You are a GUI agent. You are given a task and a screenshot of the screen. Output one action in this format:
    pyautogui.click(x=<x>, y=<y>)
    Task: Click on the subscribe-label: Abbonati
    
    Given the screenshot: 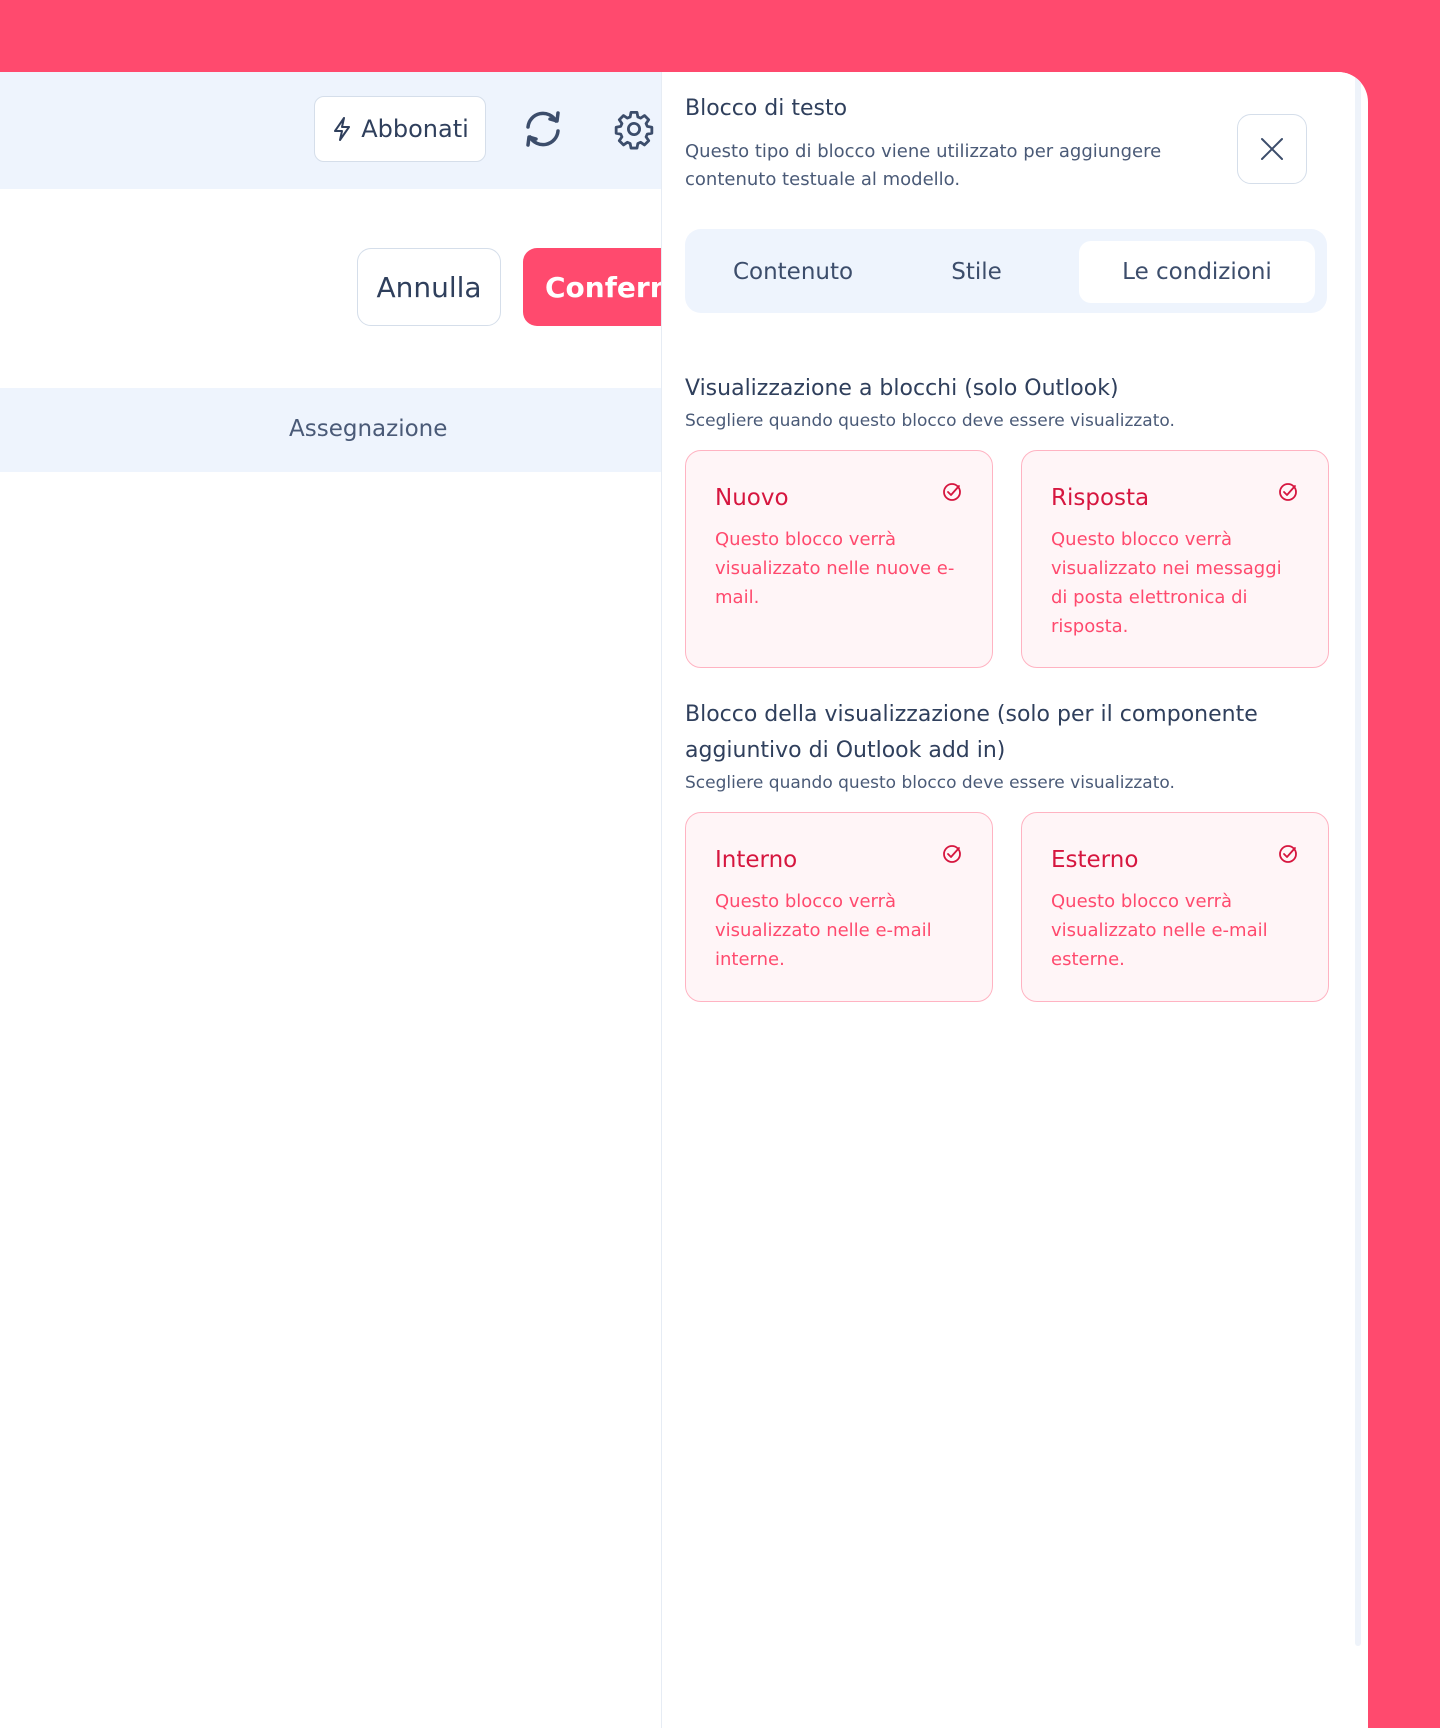 What is the action you would take?
    pyautogui.click(x=415, y=129)
    